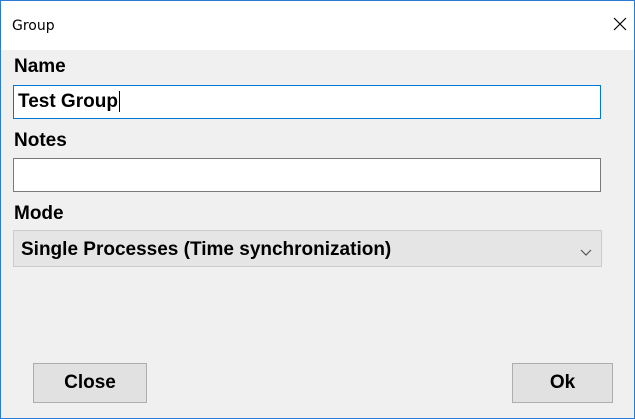 This screenshot has width=635, height=419. Describe the element at coordinates (307, 175) in the screenshot. I see `notes-input` at that location.